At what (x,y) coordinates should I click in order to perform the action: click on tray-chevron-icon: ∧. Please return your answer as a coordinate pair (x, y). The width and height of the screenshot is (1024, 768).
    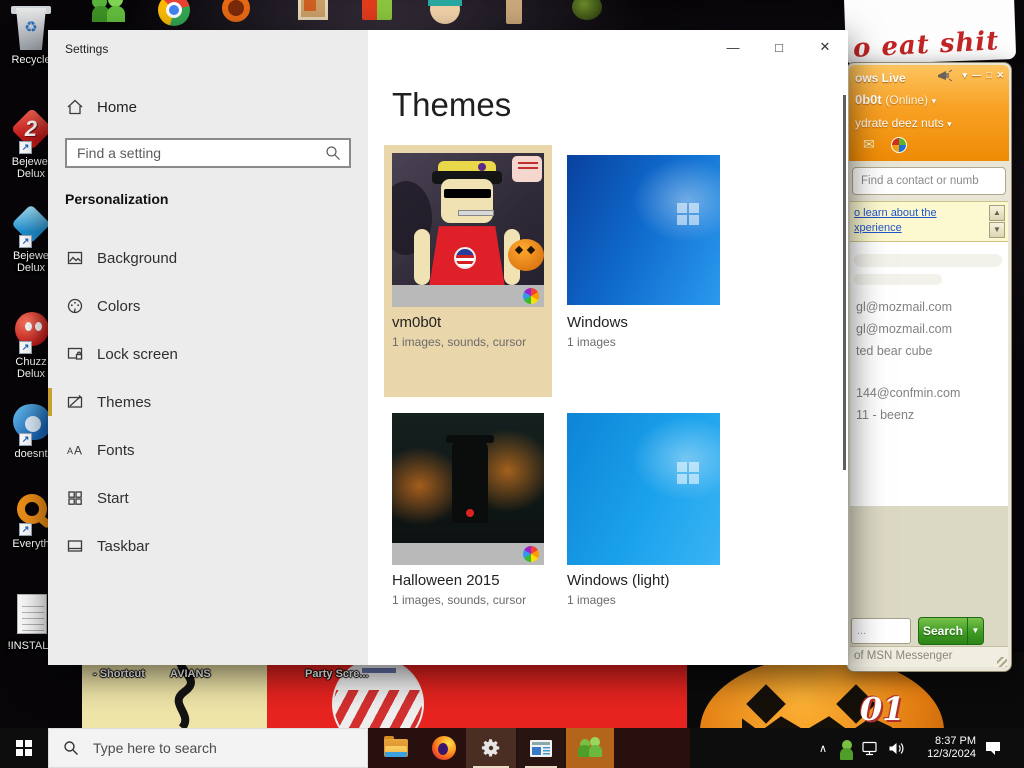
    Looking at the image, I should click on (823, 748).